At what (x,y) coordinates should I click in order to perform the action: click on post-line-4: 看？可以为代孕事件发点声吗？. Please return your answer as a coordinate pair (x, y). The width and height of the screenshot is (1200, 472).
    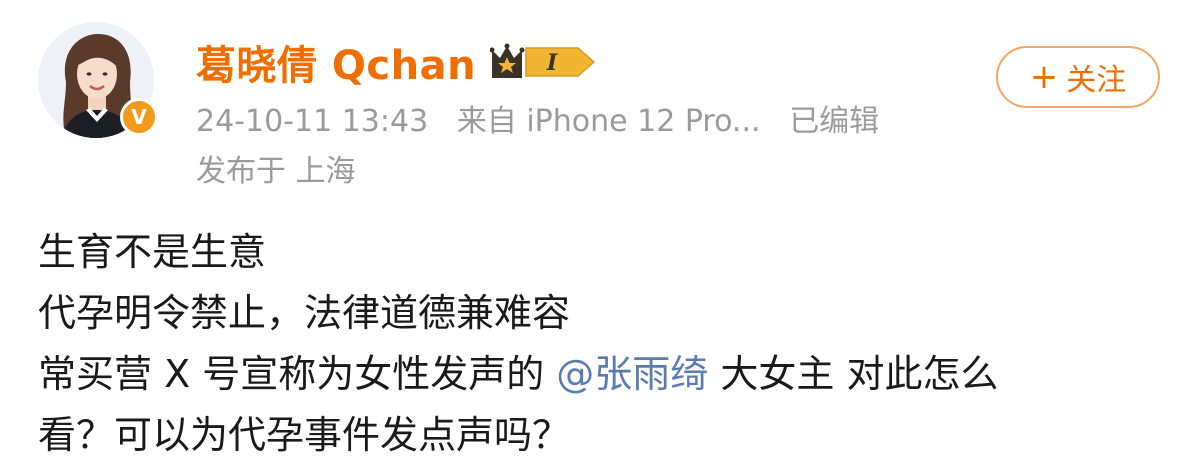
    Looking at the image, I should click on (304, 435).